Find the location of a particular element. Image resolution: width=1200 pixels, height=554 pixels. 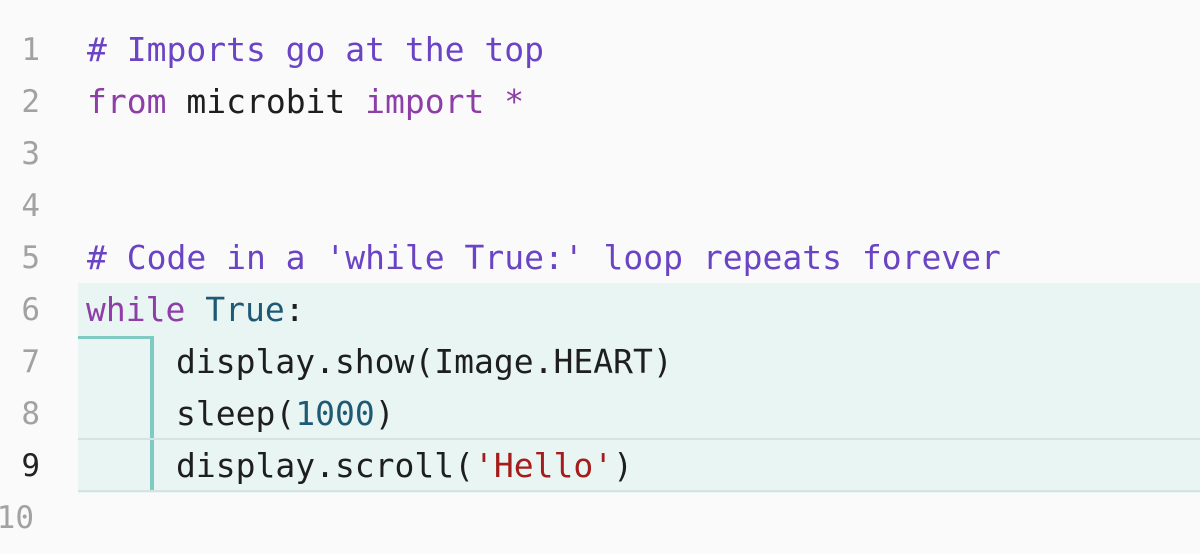

colon: : is located at coordinates (294, 309).